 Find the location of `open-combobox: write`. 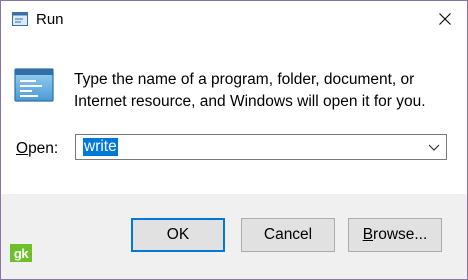

open-combobox: write is located at coordinates (261, 147).